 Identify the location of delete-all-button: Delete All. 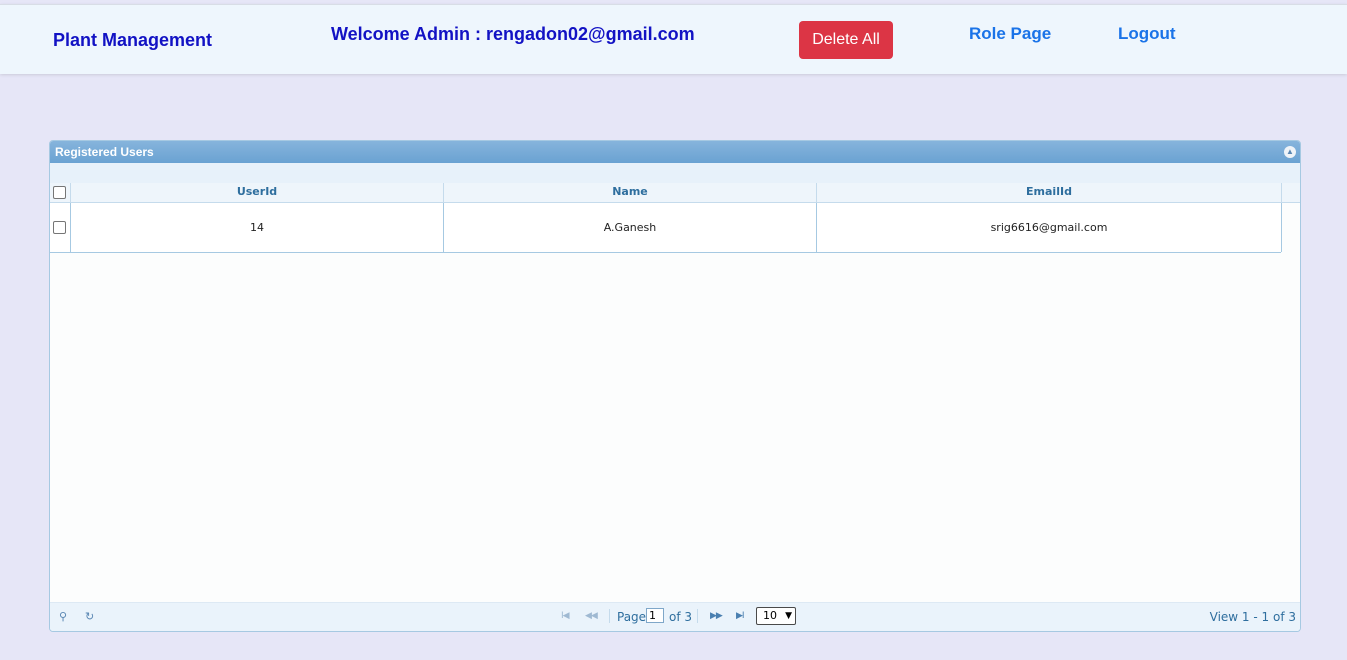
(846, 40).